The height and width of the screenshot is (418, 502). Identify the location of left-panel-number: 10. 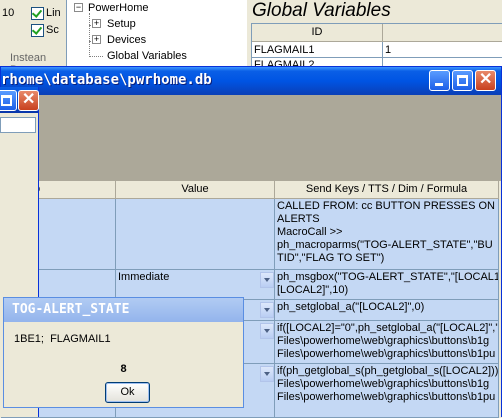
(8, 13).